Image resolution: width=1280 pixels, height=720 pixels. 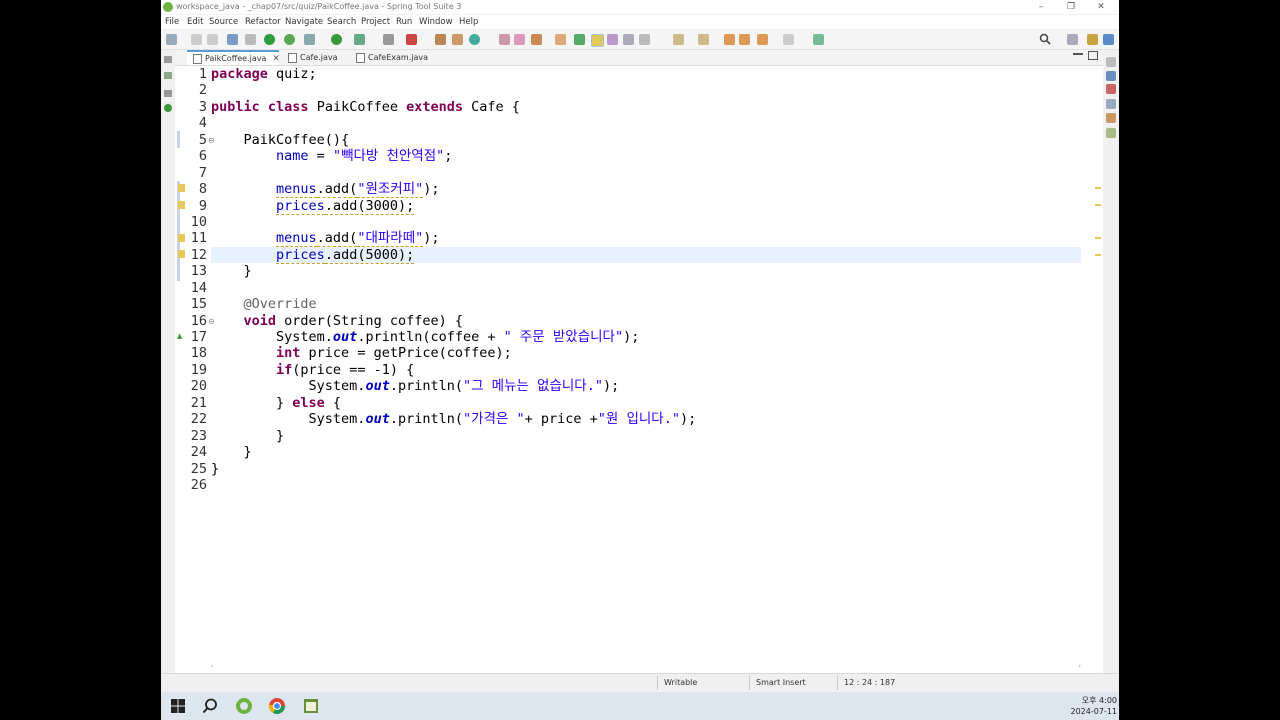 What do you see at coordinates (312, 57) in the screenshot?
I see `tab-cafe: Cafe.java` at bounding box center [312, 57].